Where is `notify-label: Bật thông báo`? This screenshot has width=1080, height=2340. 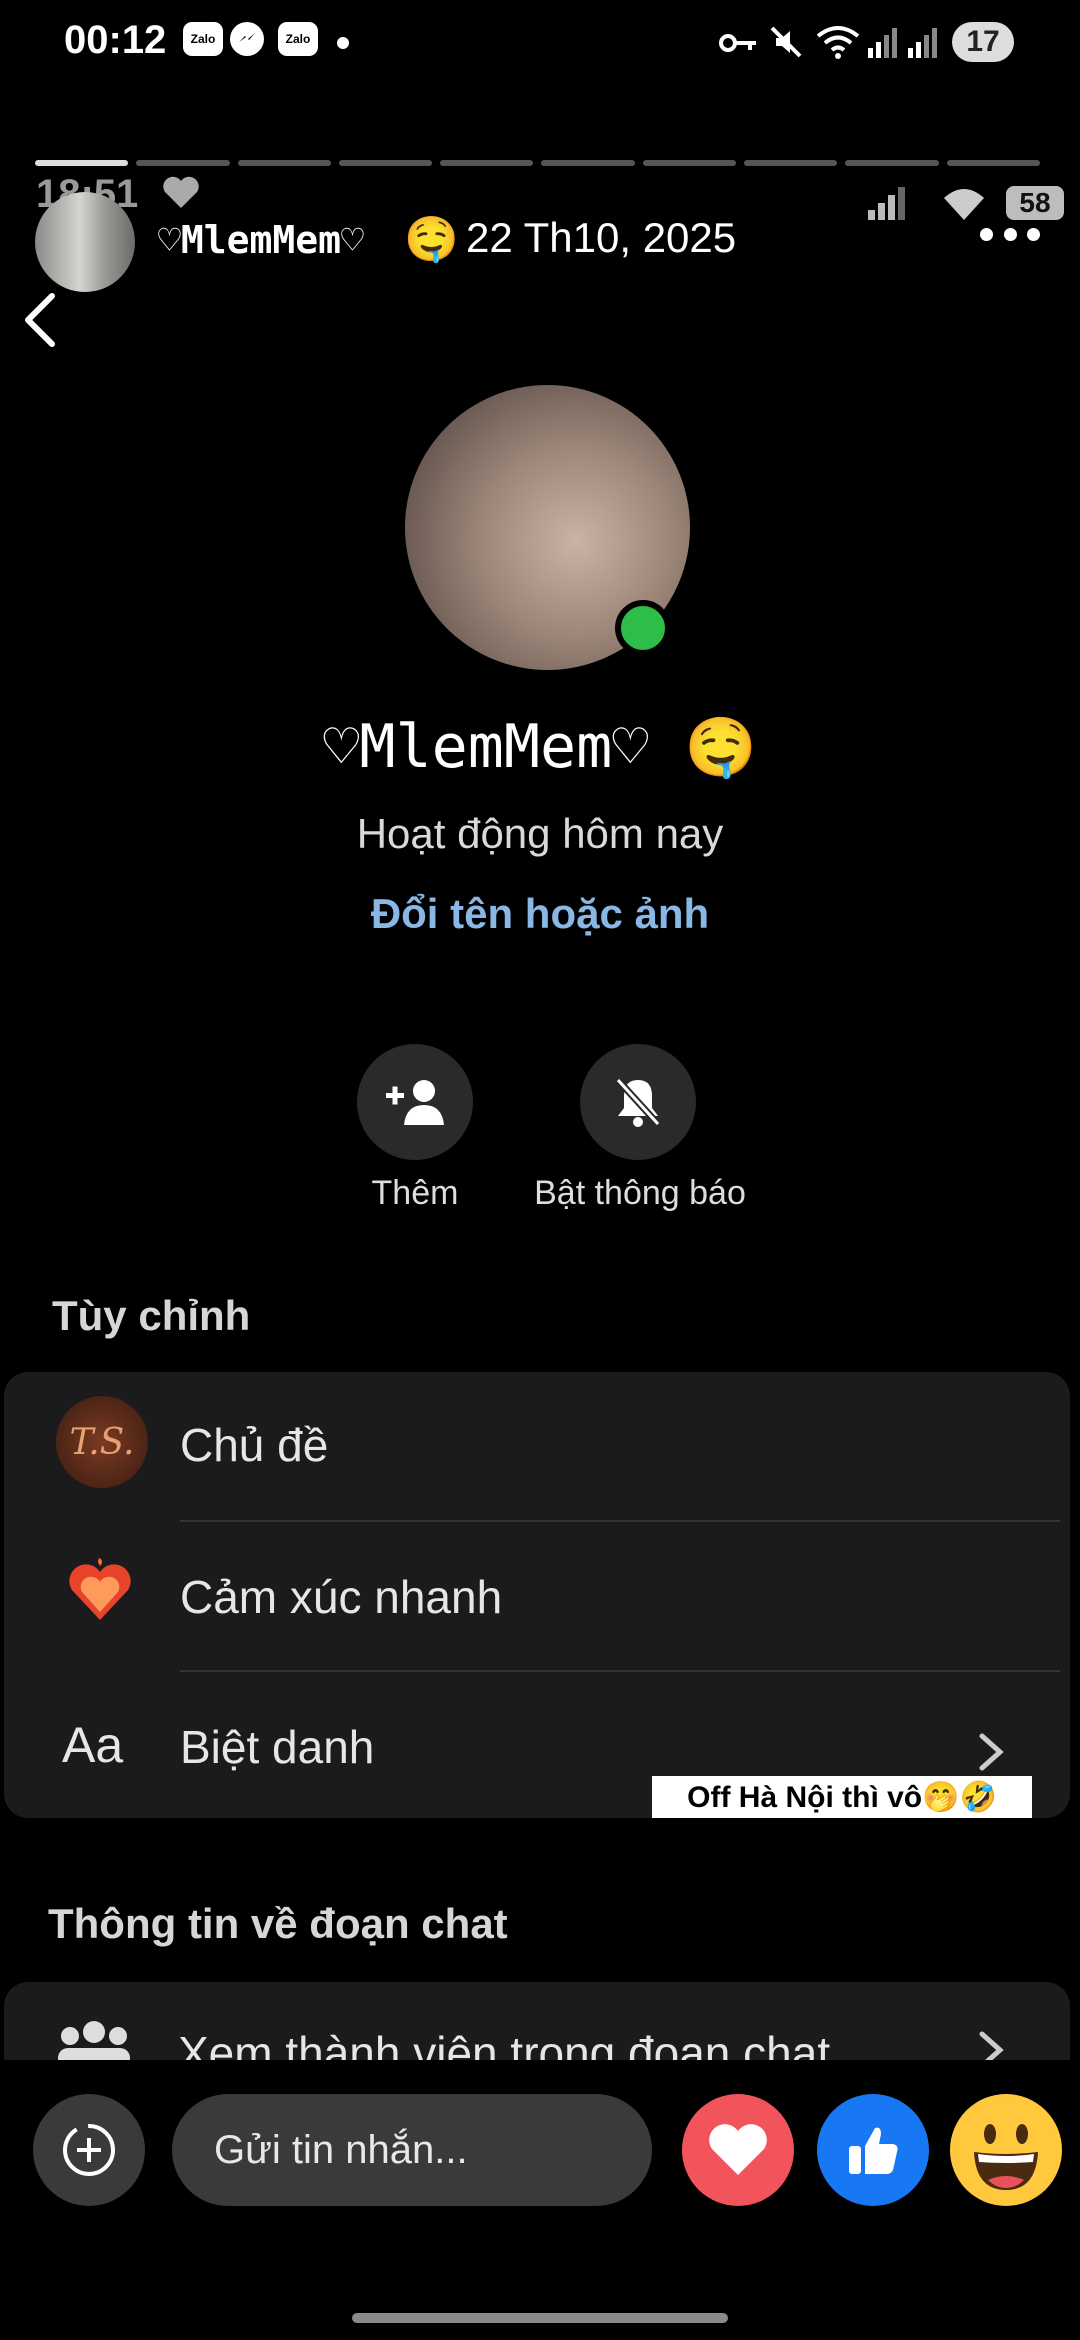 notify-label: Bật thông báo is located at coordinates (640, 1193).